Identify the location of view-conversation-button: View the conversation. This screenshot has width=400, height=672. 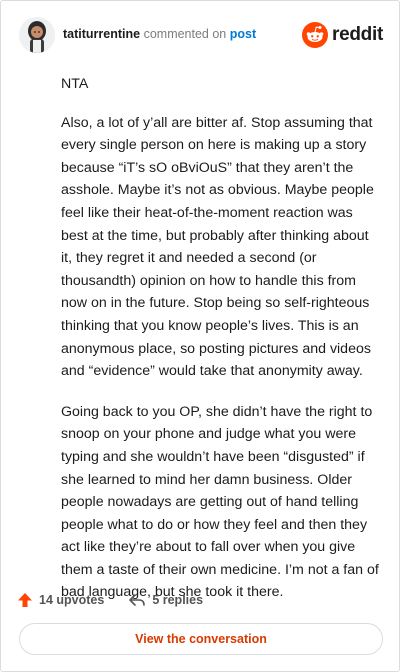
(201, 639).